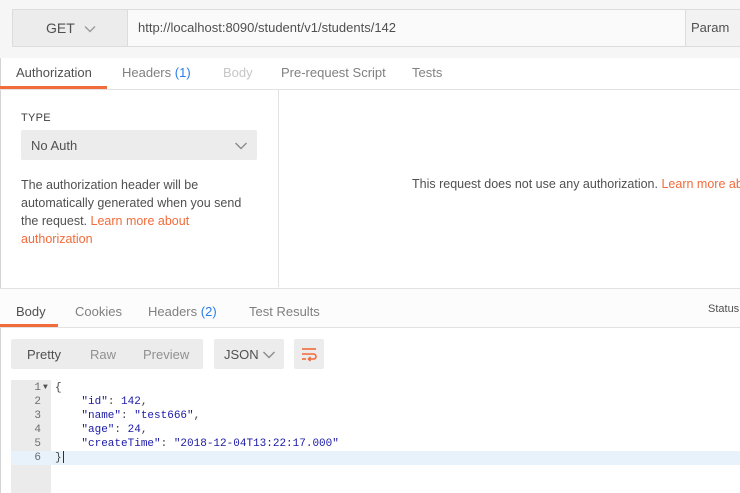 The image size is (740, 493). I want to click on code-line-current: 6 }, so click(375, 458).